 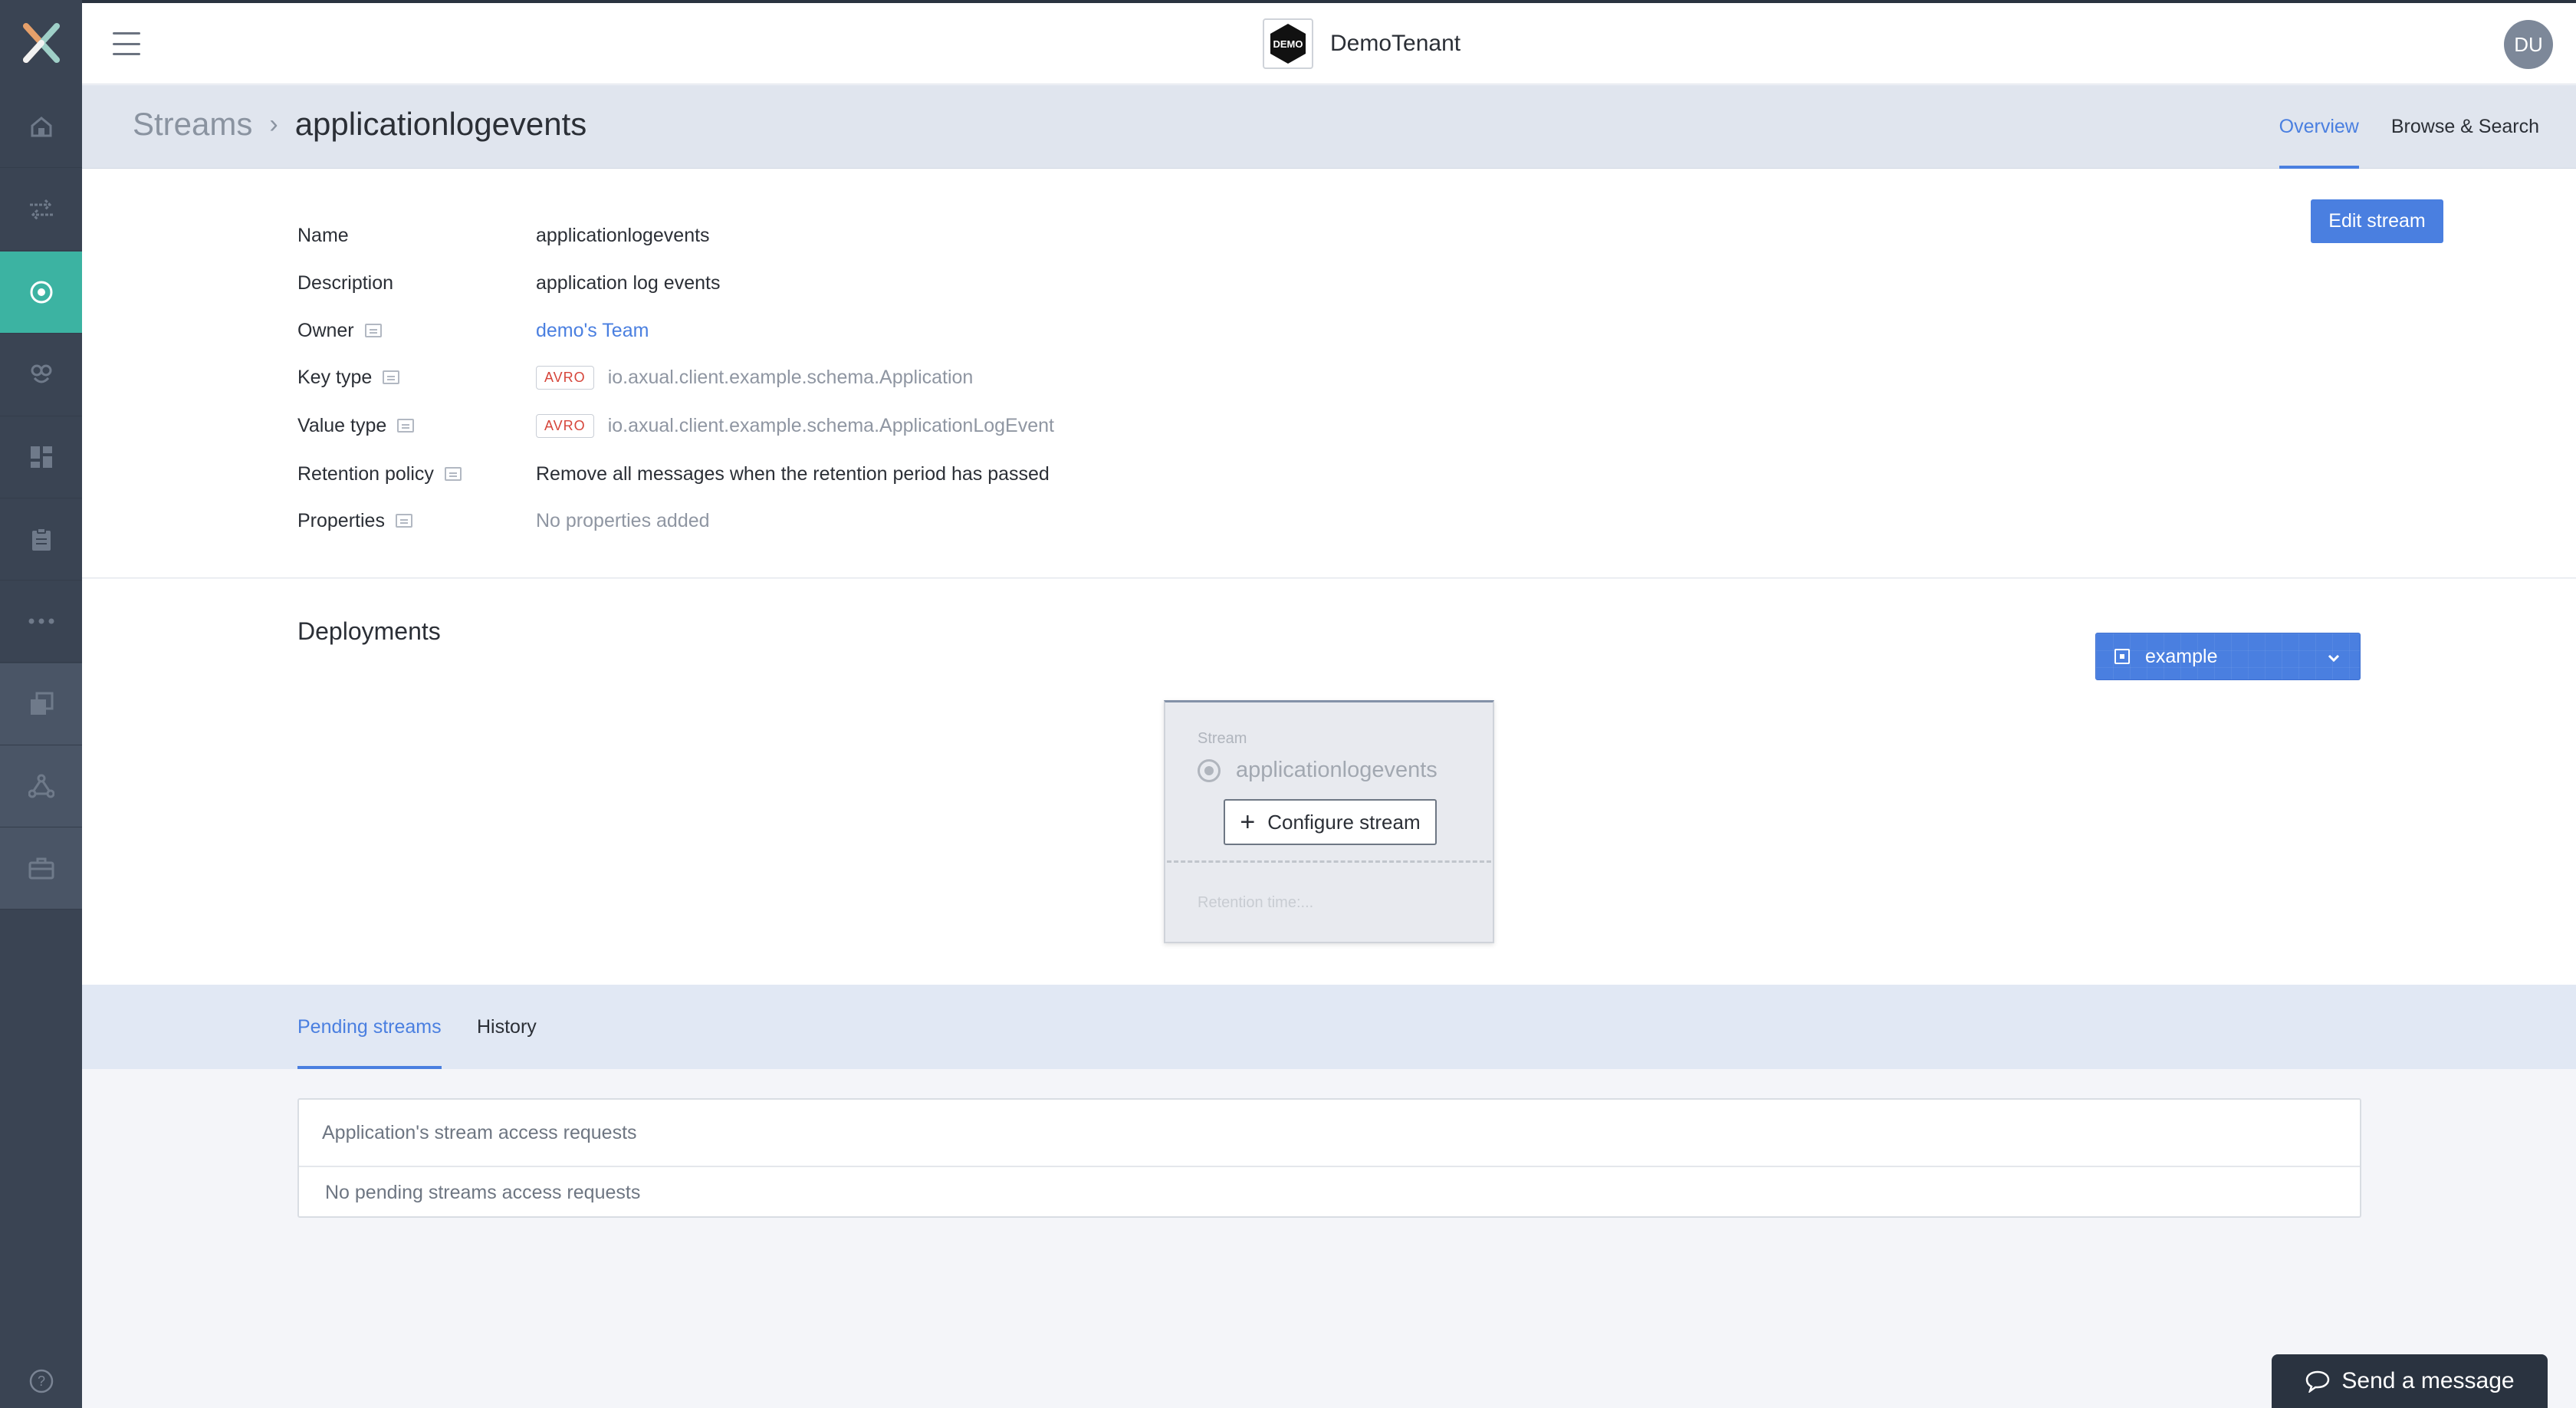 I want to click on send-message-button: Send a message, so click(x=2410, y=1381).